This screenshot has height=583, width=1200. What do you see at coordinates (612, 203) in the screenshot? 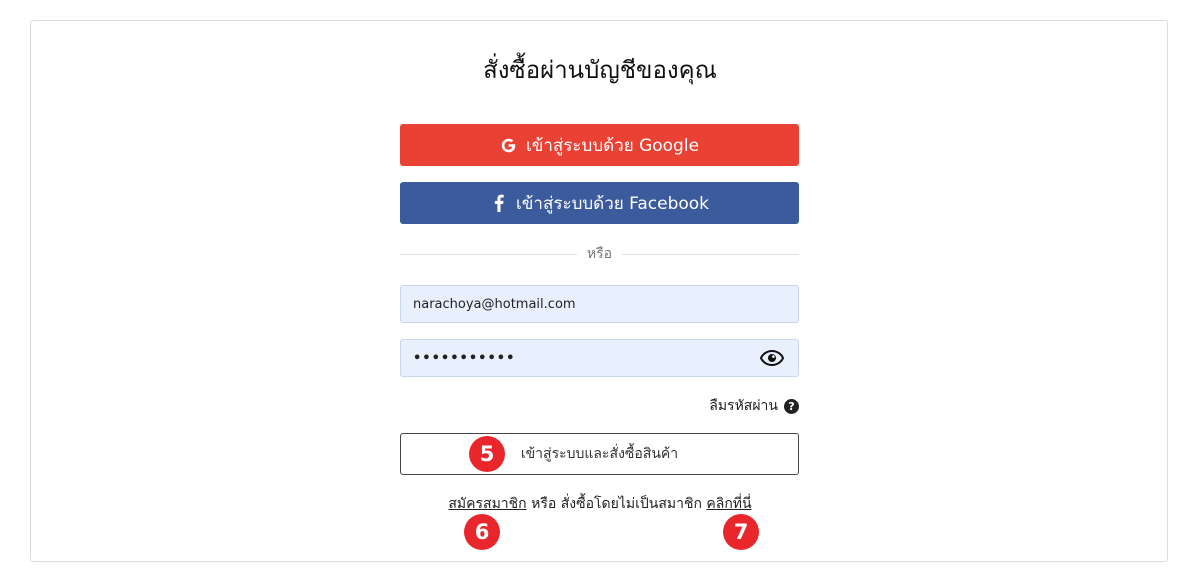
I see `facebook-login-label: เข้าสู่ระบบด้วย Facebook` at bounding box center [612, 203].